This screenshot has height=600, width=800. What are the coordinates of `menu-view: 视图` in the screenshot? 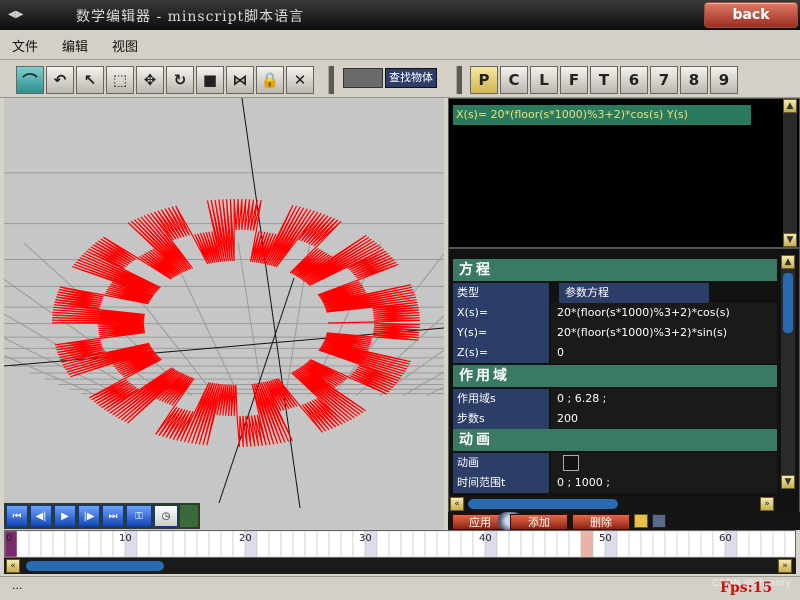 It's located at (125, 45).